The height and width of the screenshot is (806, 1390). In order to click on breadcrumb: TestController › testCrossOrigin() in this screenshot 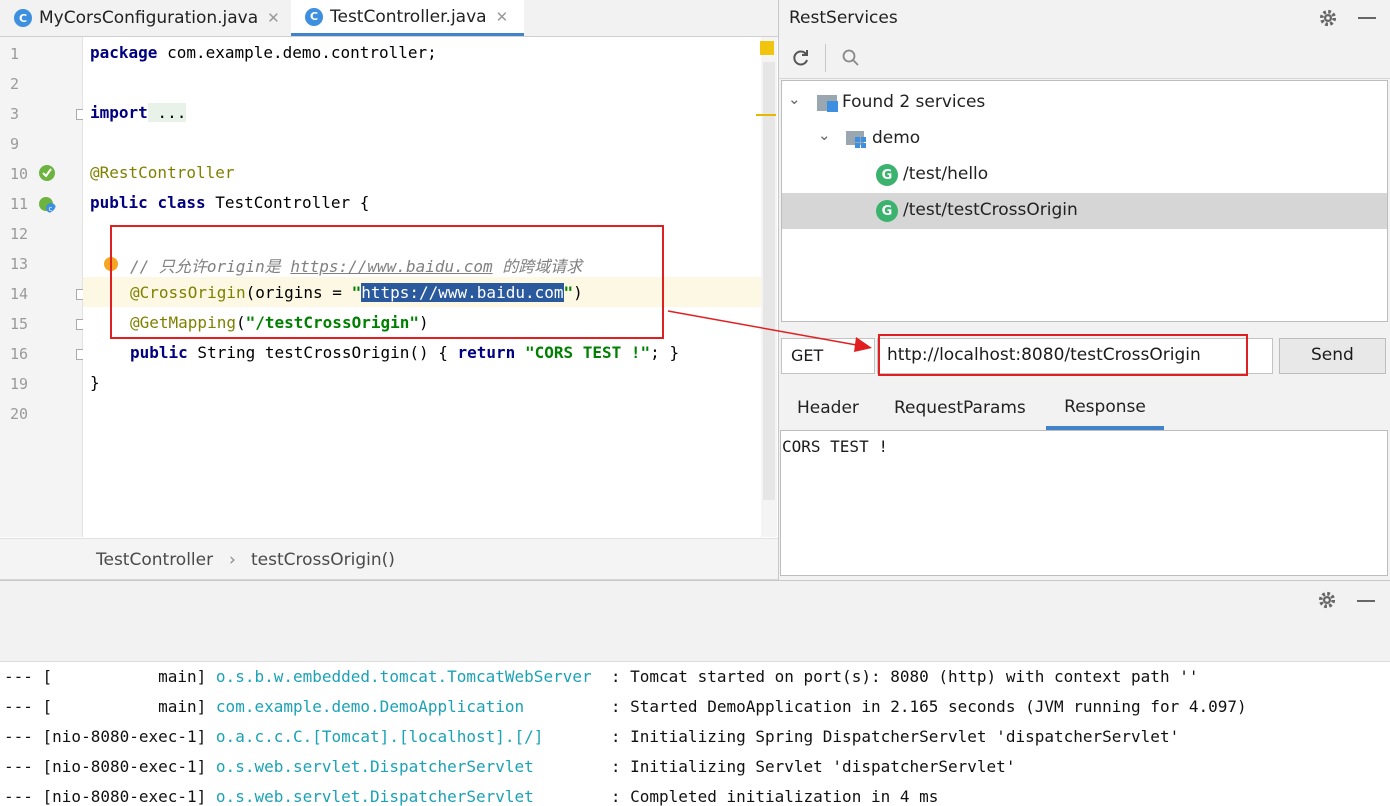, I will do `click(389, 559)`.